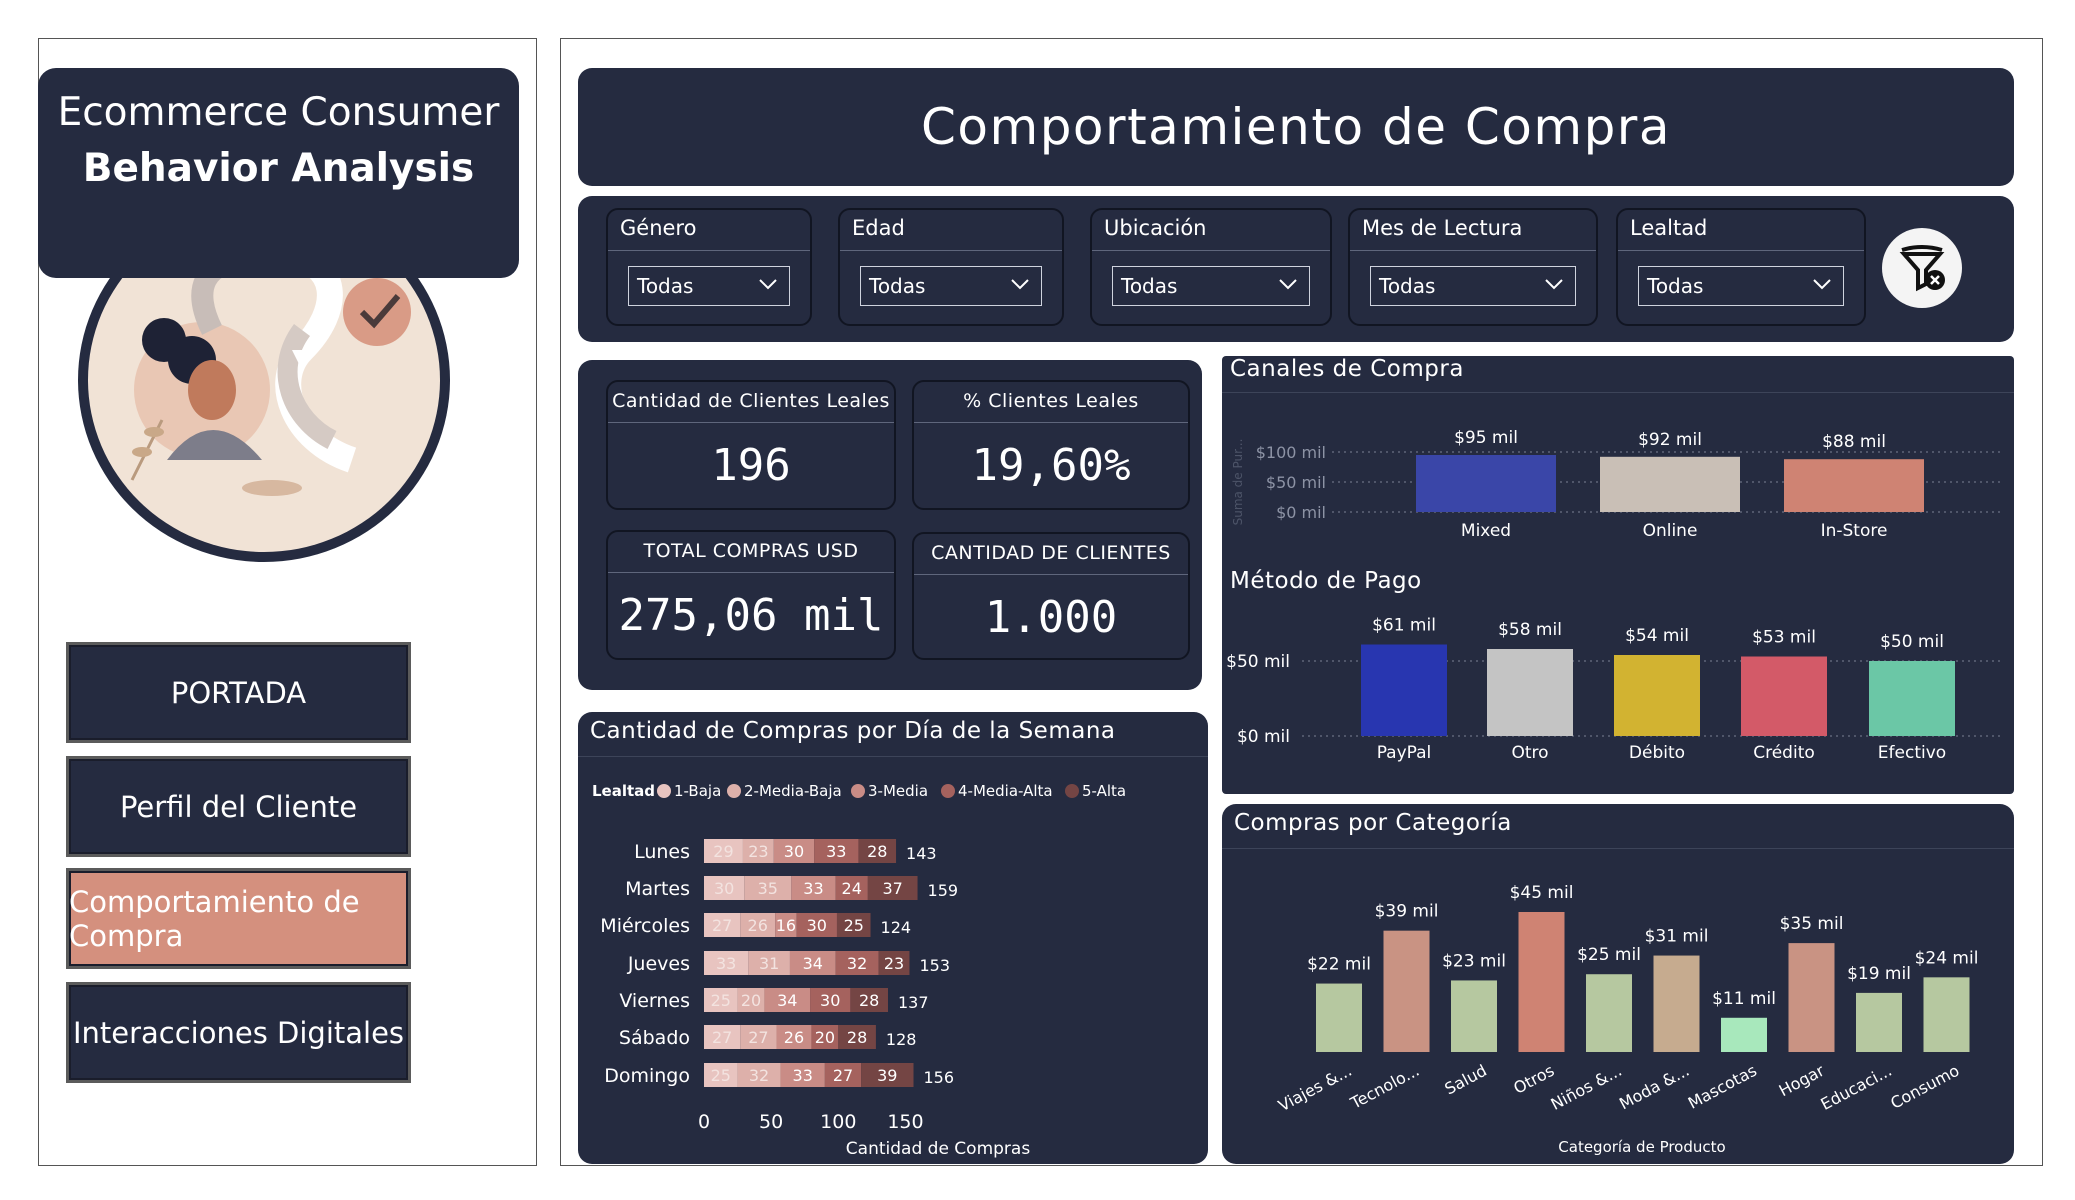 The image size is (2075, 1200). I want to click on x-tick-label: Consumo, so click(1924, 1087).